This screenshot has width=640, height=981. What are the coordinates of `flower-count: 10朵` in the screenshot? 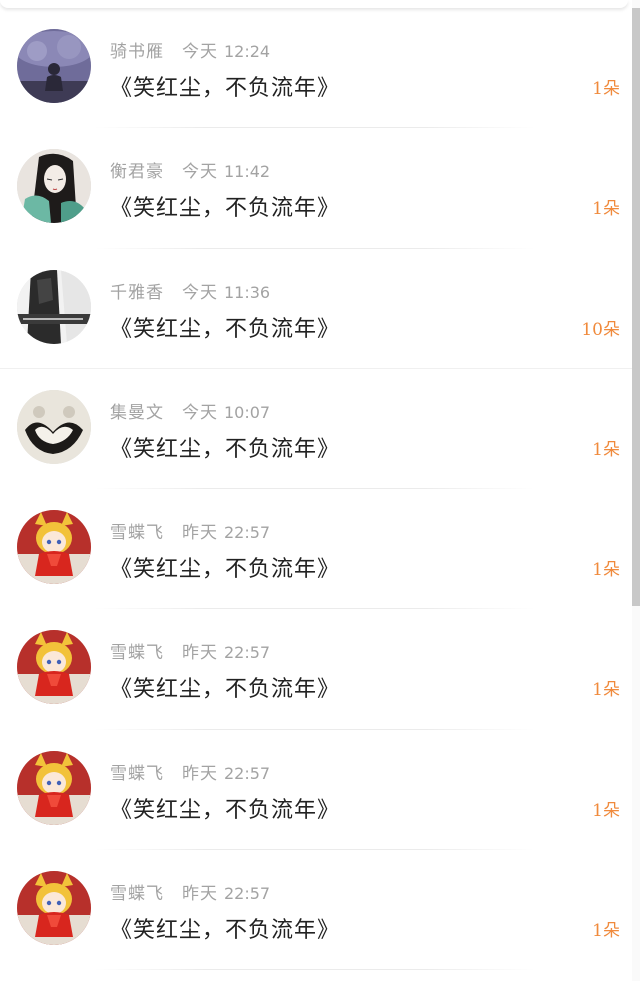 It's located at (600, 329).